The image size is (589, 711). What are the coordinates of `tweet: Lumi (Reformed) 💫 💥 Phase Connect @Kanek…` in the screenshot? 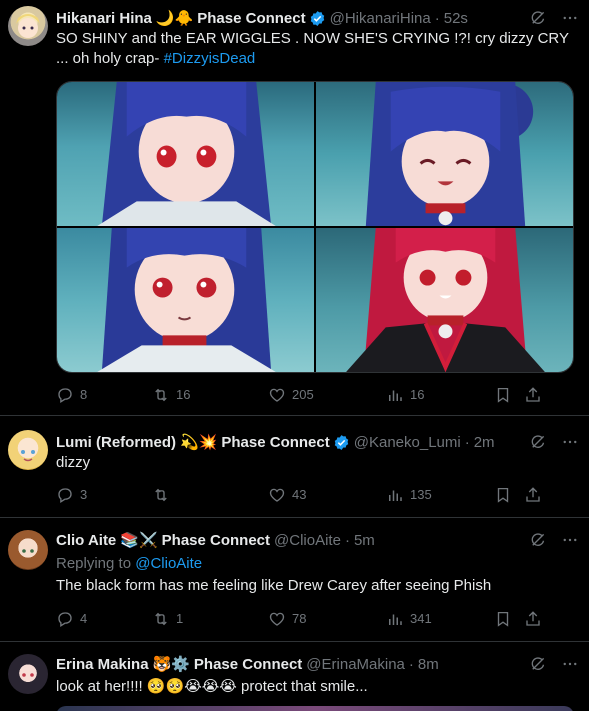 It's located at (294, 467).